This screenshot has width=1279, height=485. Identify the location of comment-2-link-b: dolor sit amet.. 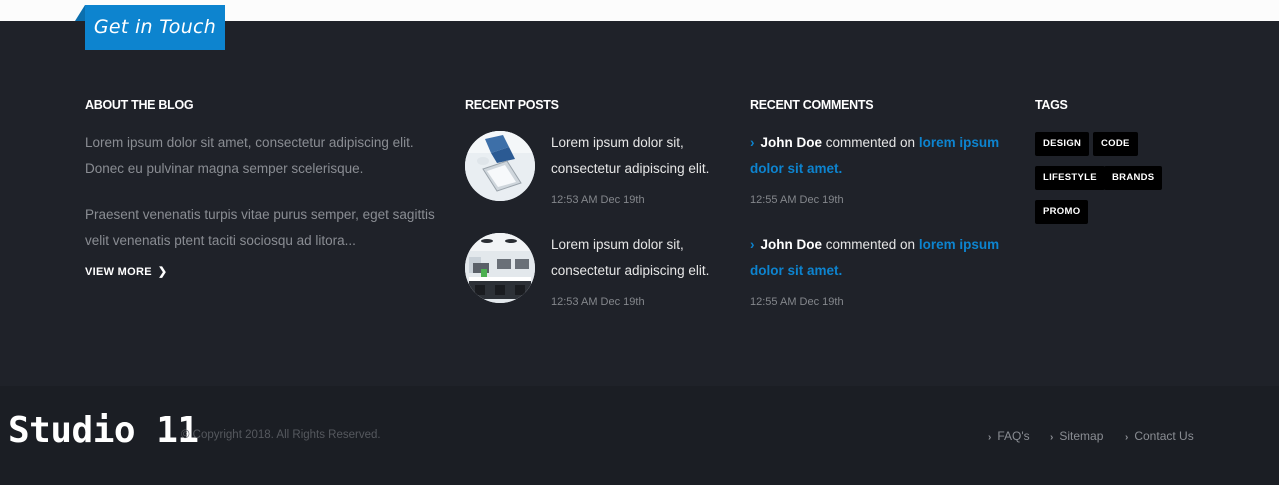
(796, 270).